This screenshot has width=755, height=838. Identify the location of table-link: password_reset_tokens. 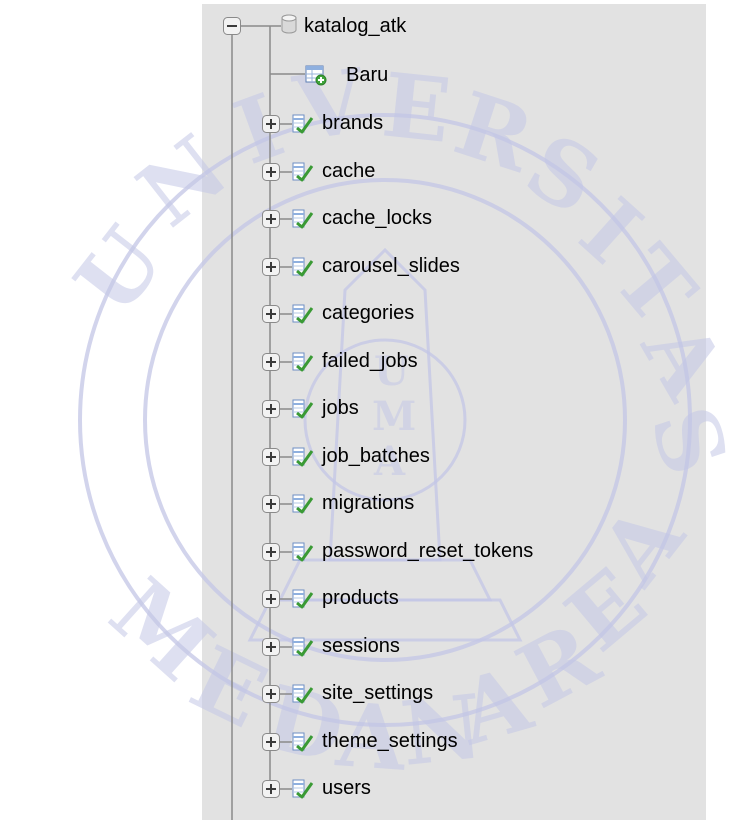
(427, 551).